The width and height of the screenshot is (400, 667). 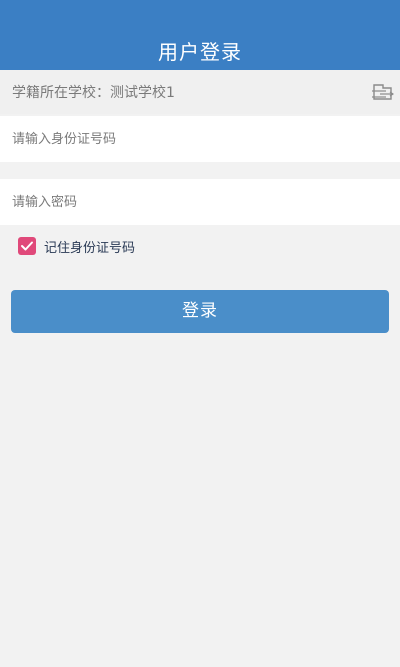 I want to click on remember-label: 记住身份证号码, so click(x=90, y=248).